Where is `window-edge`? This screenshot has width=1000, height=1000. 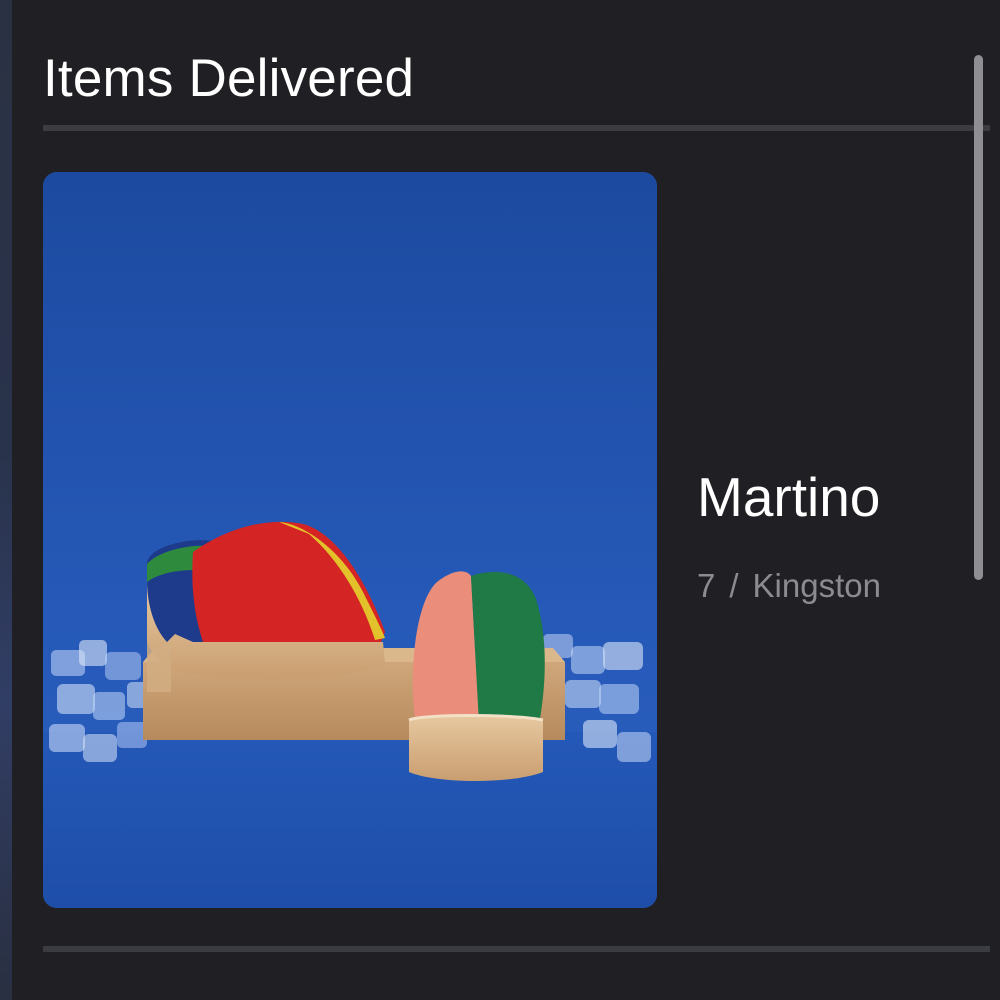 window-edge is located at coordinates (6, 500).